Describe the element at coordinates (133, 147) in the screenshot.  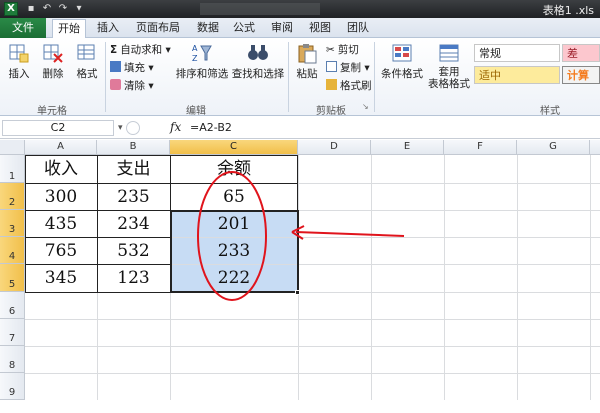
I see `column-header-b: B` at that location.